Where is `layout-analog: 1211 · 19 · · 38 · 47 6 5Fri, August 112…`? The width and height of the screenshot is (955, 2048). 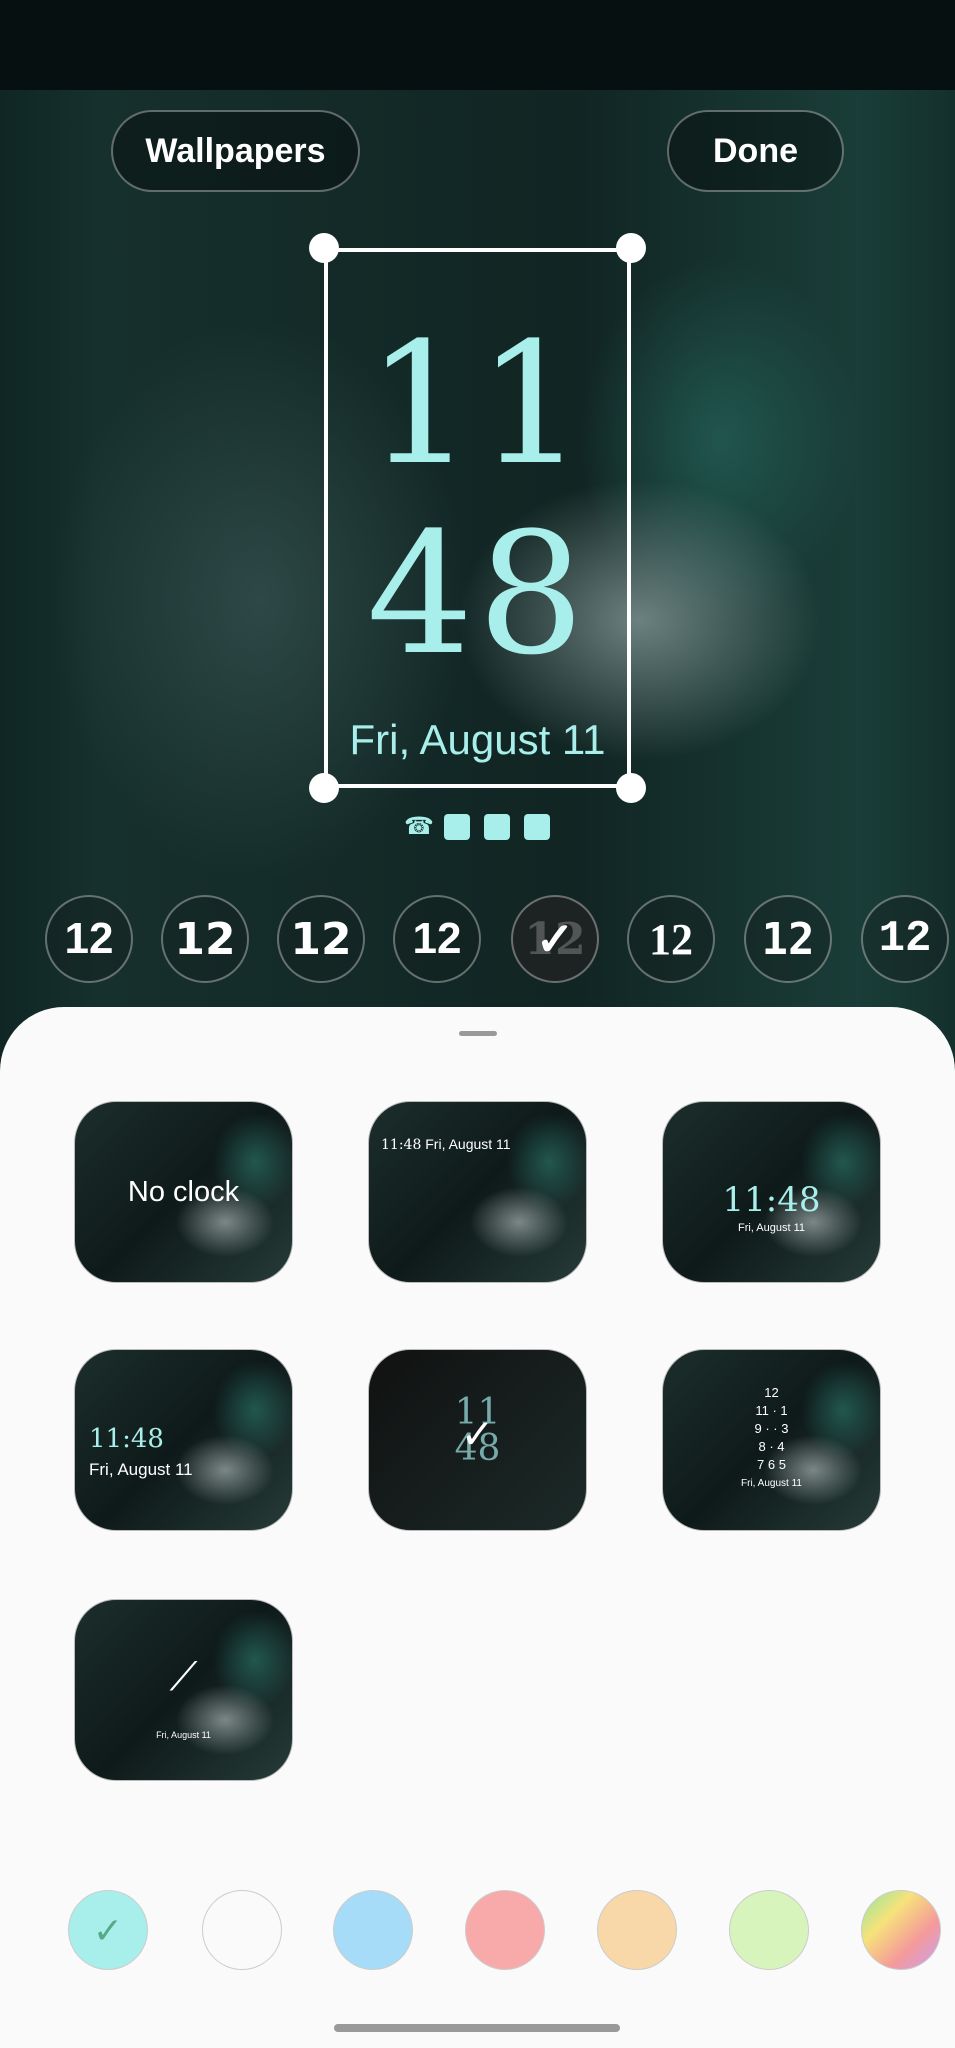 layout-analog: 1211 · 19 · · 38 · 47 6 5Fri, August 112… is located at coordinates (771, 1440).